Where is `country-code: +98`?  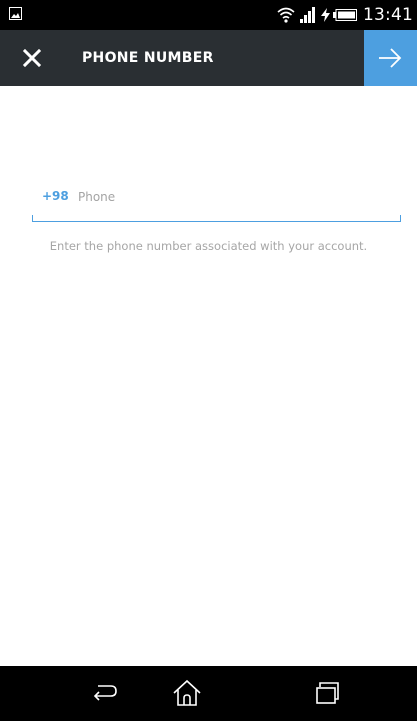 country-code: +98 is located at coordinates (55, 196).